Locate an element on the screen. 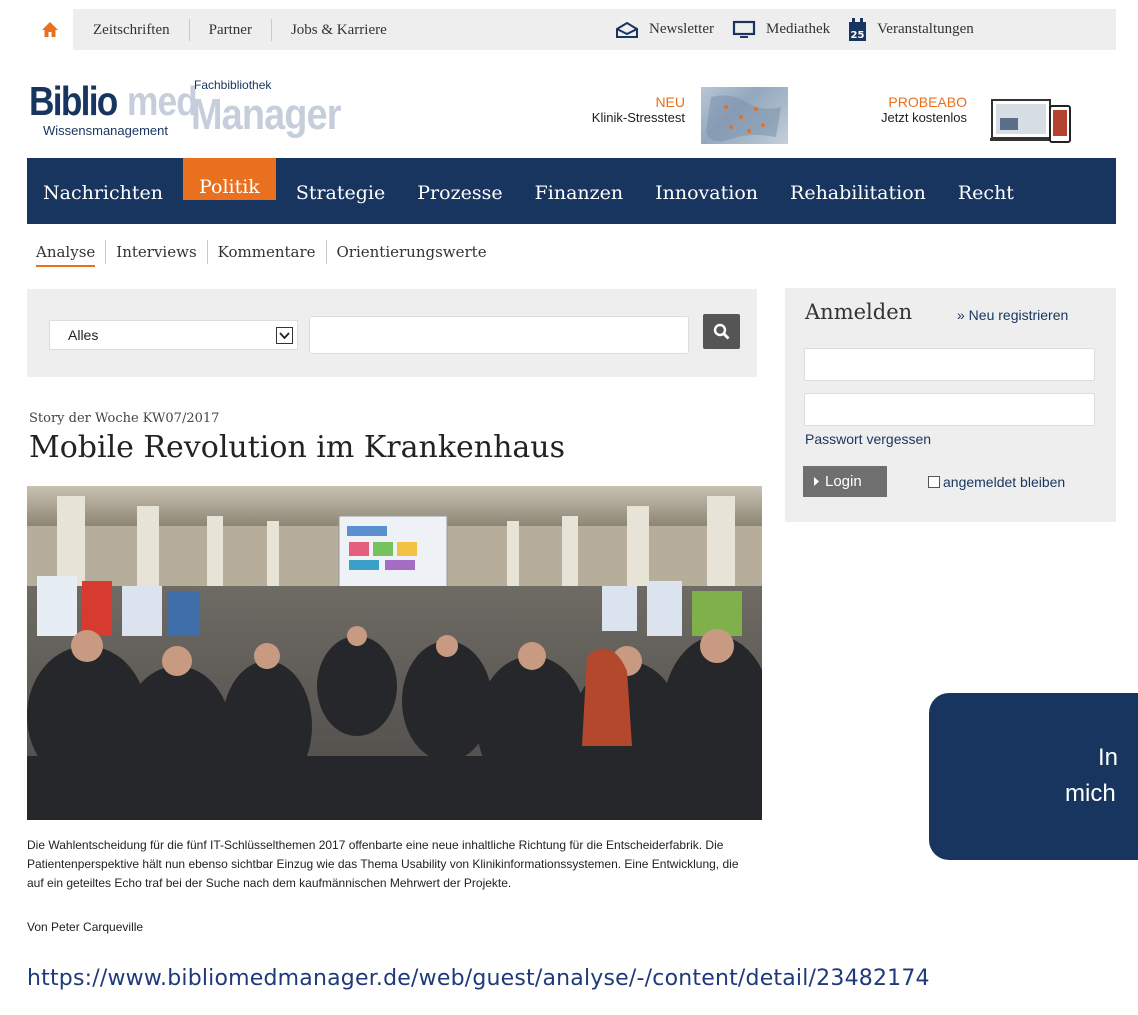 The image size is (1138, 1015). nav-strategie: Strategie is located at coordinates (340, 191).